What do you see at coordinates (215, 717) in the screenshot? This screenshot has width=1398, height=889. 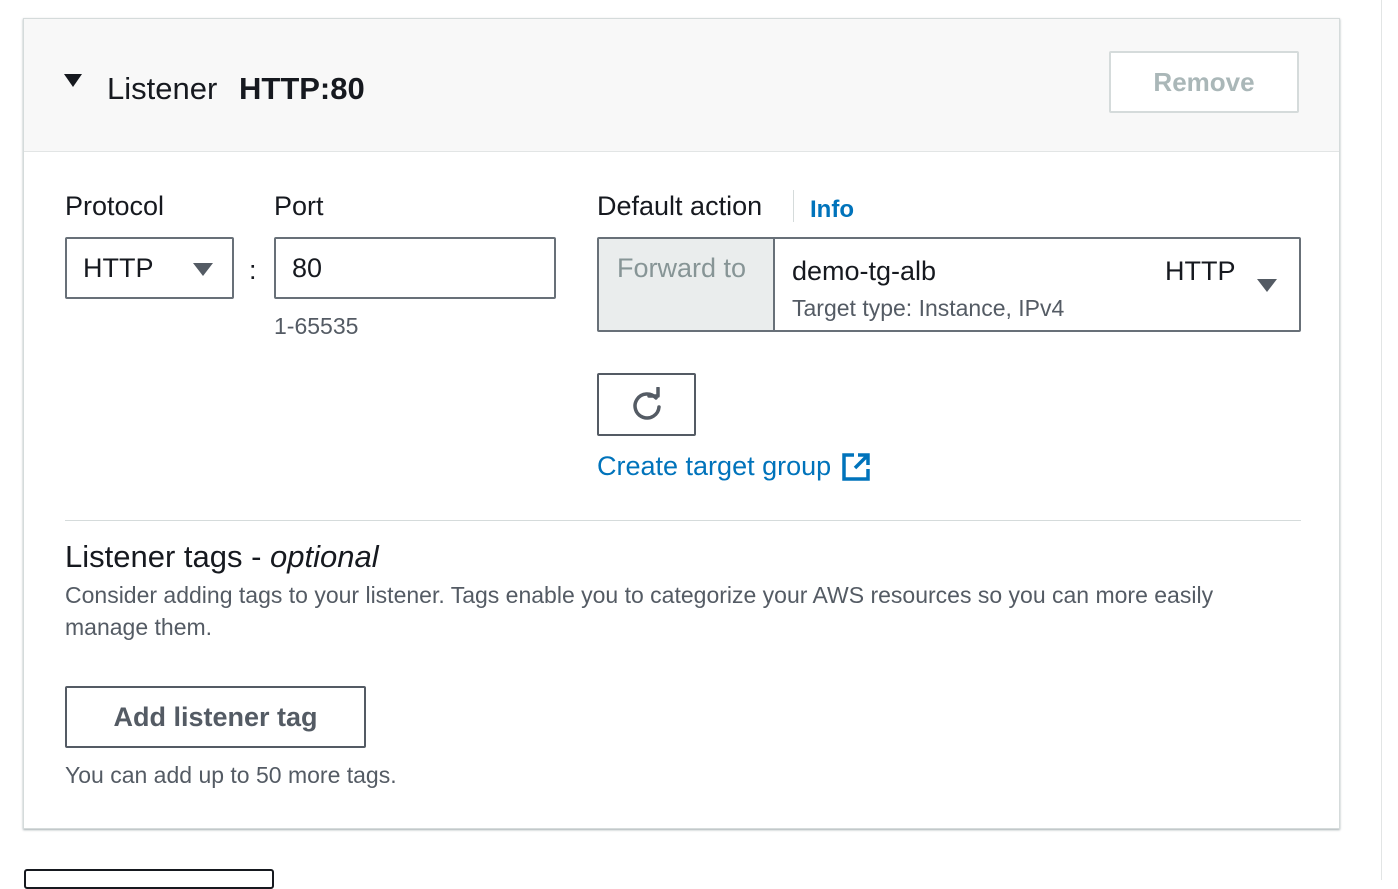 I see `add-listener-tag-button: Add listener tag` at bounding box center [215, 717].